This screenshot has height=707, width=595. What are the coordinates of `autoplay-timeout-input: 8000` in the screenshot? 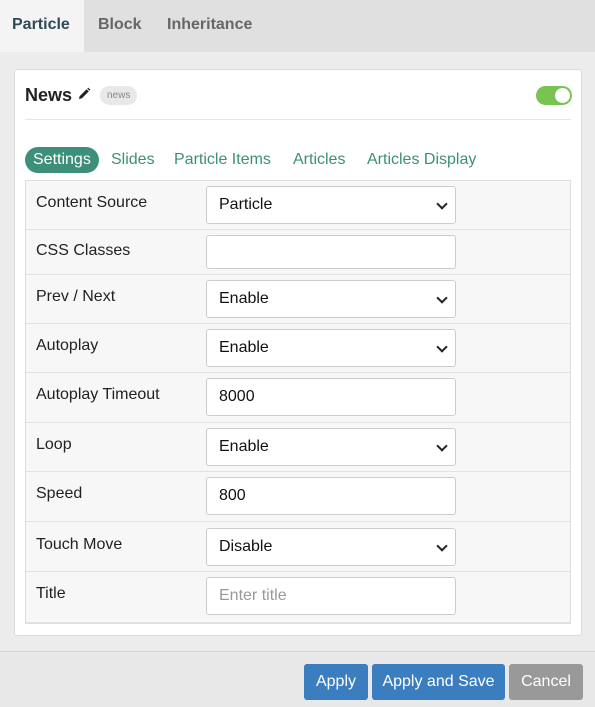 It's located at (331, 397).